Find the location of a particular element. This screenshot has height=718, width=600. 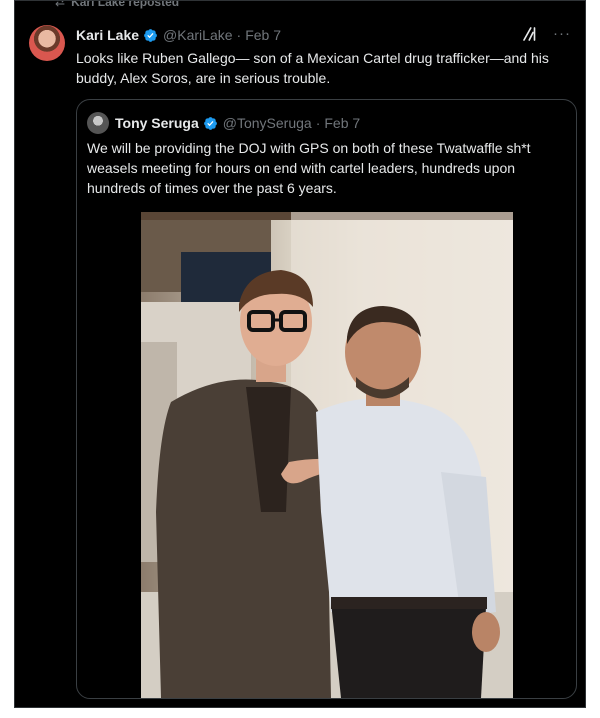

post-header: Kari Lake @KariLake · Feb 7 ··· is located at coordinates (323, 35).